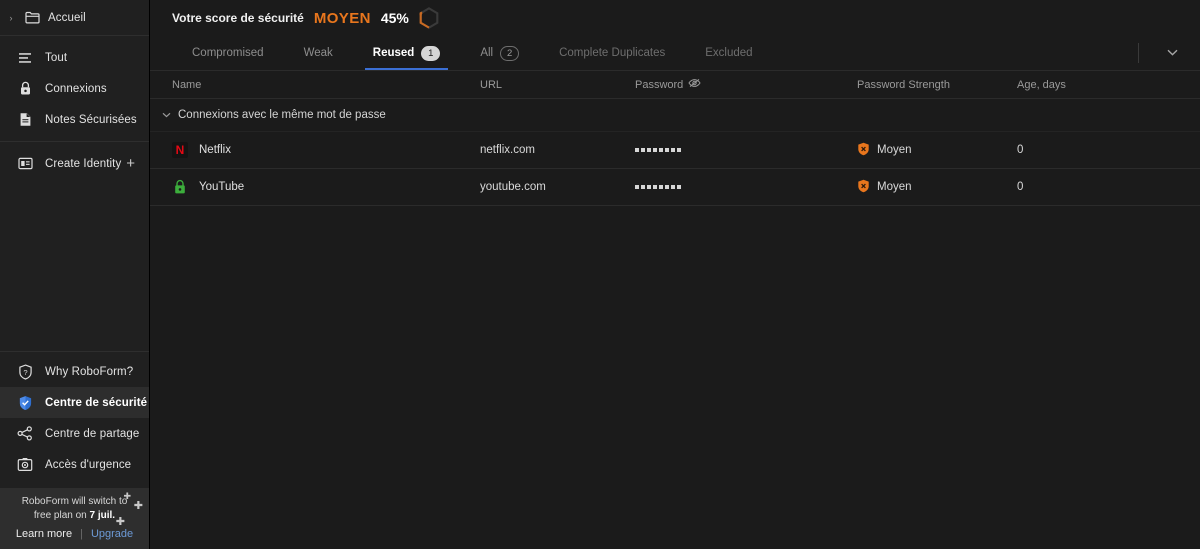 This screenshot has width=1200, height=549. I want to click on column-header-name: Name, so click(315, 85).